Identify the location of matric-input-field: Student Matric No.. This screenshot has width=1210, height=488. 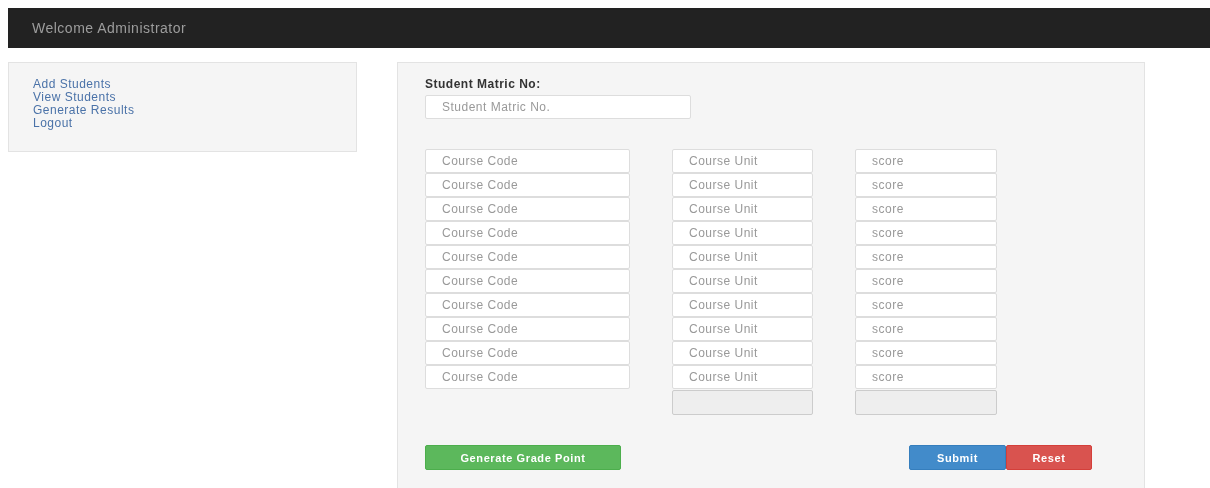
(558, 107).